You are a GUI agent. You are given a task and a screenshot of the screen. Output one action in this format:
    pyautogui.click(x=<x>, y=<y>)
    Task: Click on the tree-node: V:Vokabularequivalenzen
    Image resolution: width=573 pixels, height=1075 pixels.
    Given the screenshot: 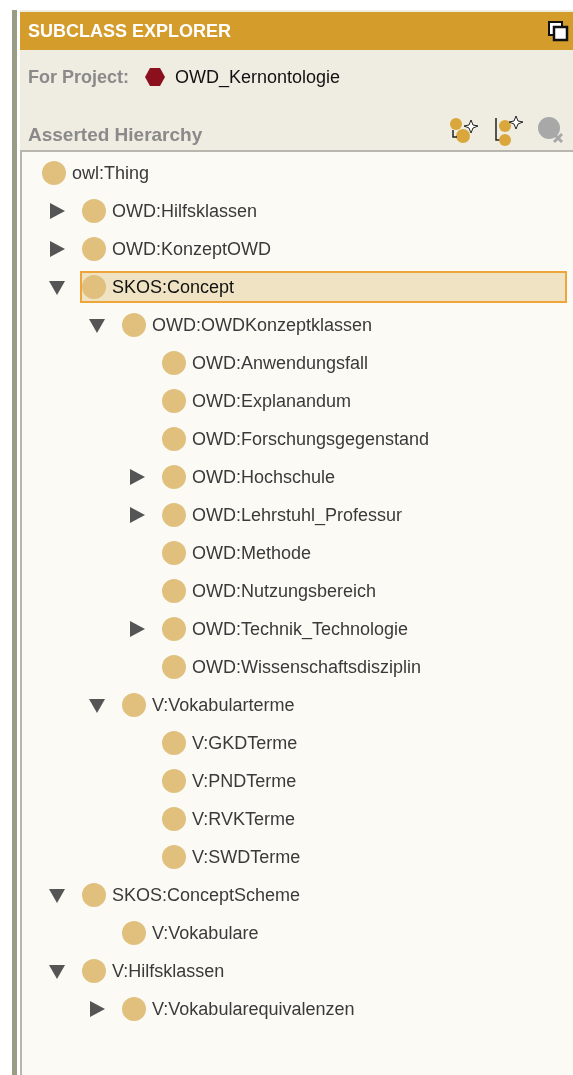 What is the action you would take?
    pyautogui.click(x=241, y=1009)
    